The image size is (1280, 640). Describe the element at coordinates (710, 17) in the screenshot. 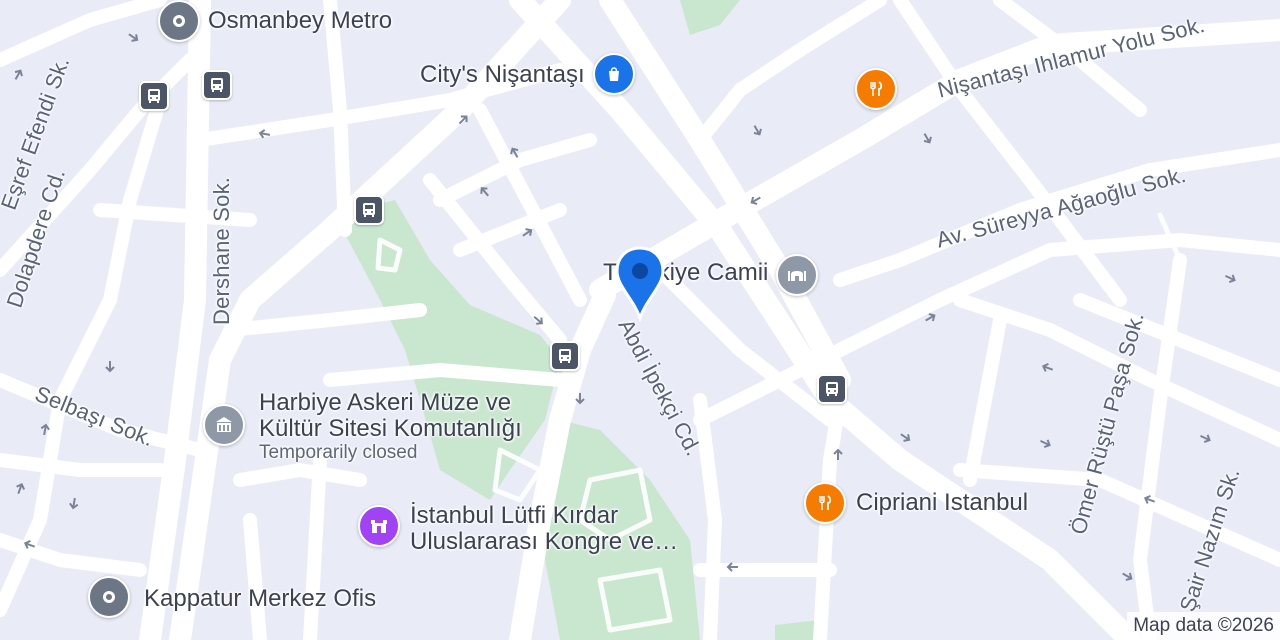

I see `park-area` at that location.